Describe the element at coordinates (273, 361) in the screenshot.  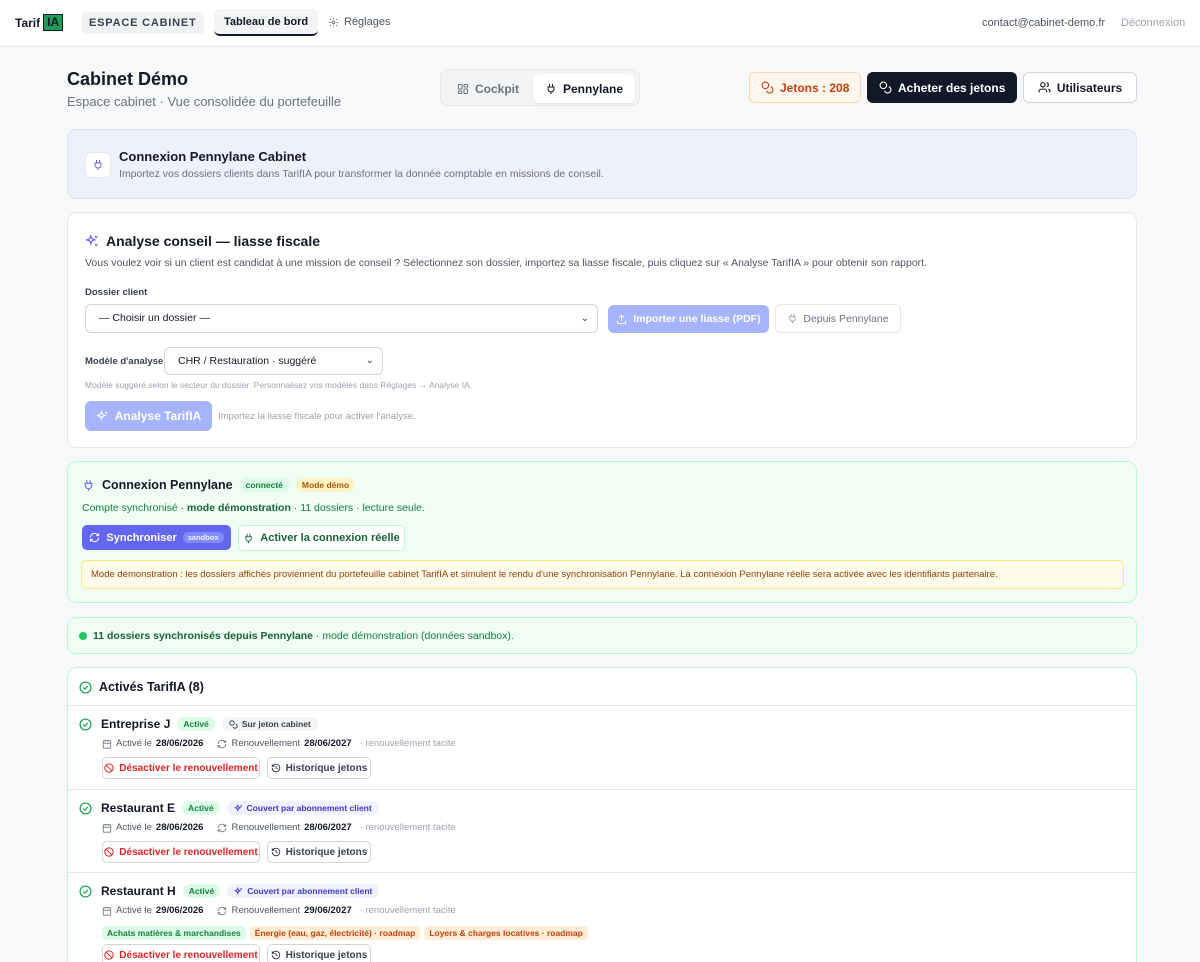
I see `modele-select: CHR / Restauration · suggéré ⌄` at that location.